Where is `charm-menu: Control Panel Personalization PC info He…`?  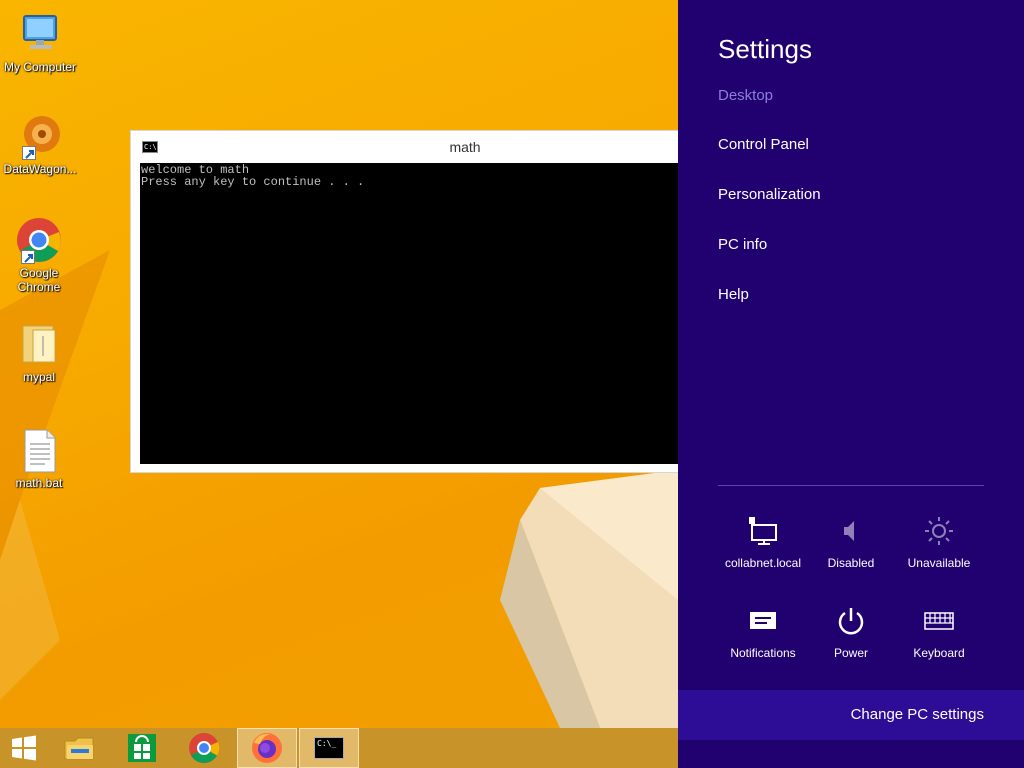 charm-menu: Control Panel Personalization PC info He… is located at coordinates (769, 236).